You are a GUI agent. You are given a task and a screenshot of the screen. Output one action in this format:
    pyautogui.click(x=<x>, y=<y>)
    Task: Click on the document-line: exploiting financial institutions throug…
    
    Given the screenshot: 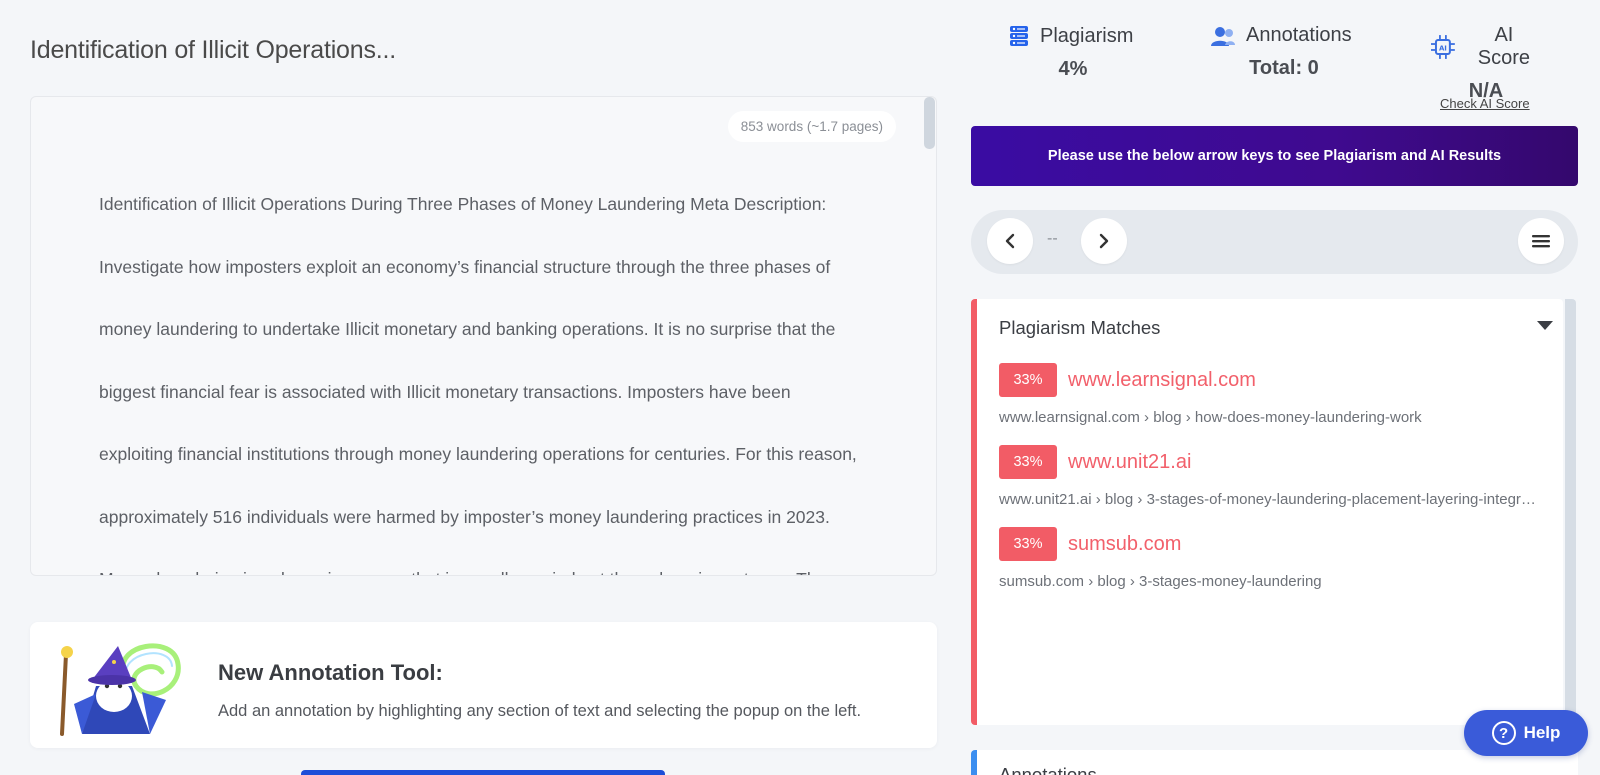 What is the action you would take?
    pyautogui.click(x=494, y=454)
    